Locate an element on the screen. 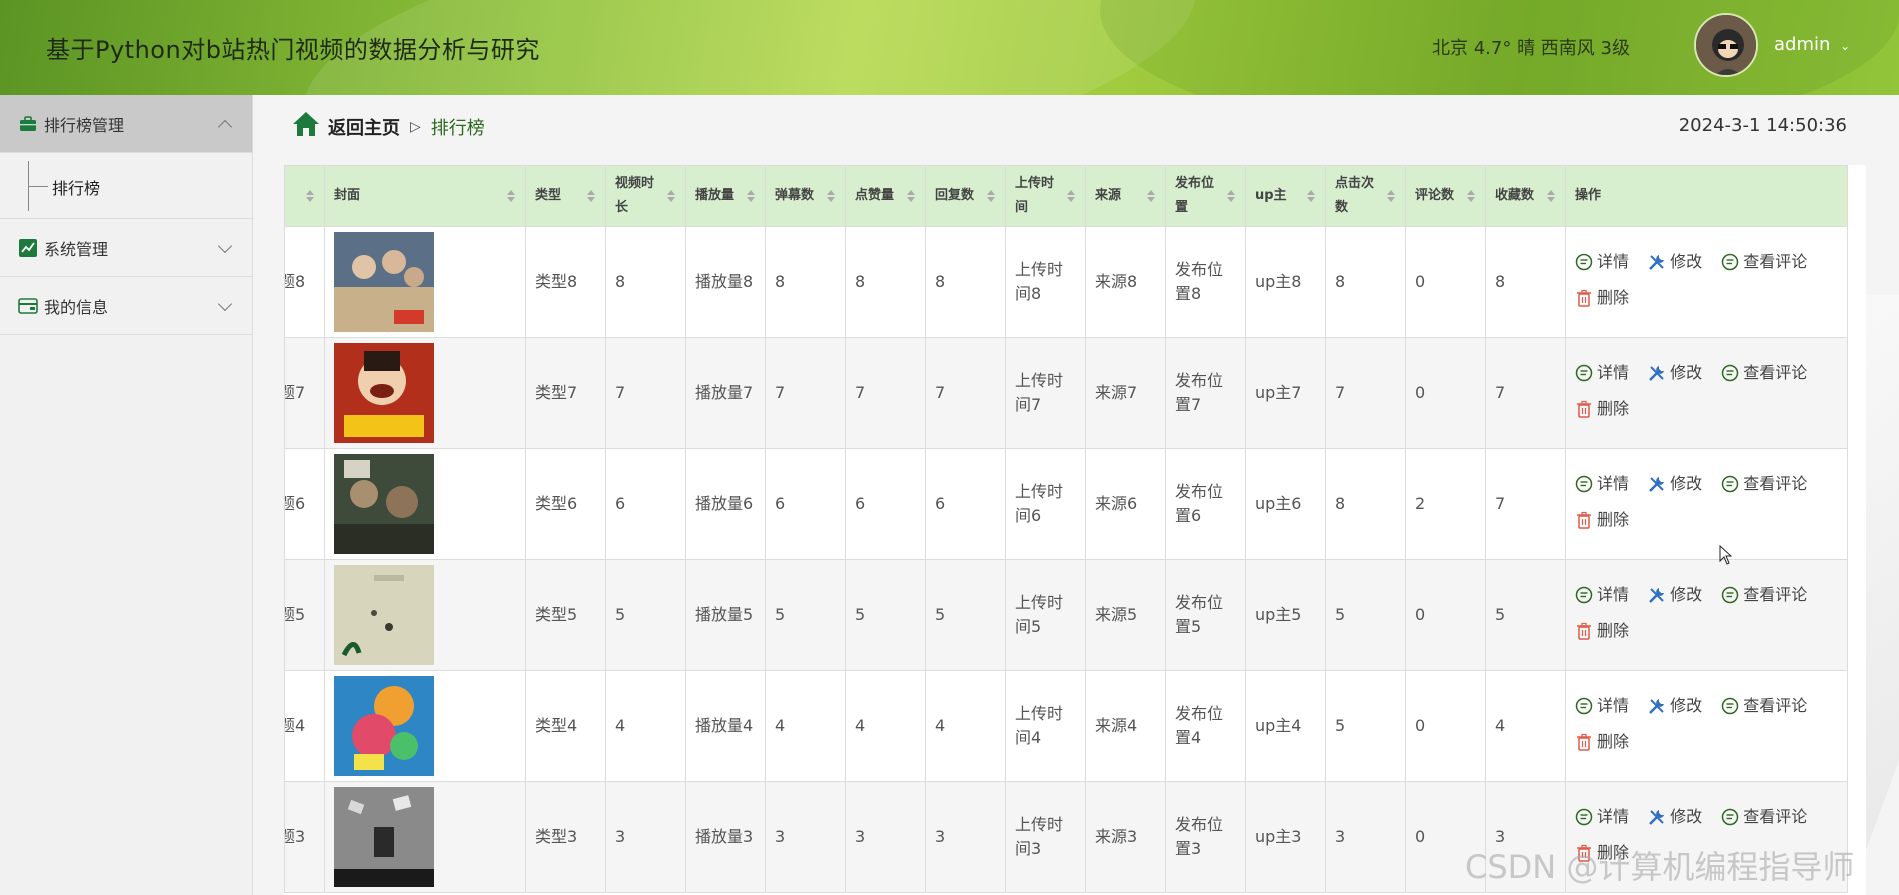 The image size is (1899, 895). column-header: 类型 is located at coordinates (565, 196).